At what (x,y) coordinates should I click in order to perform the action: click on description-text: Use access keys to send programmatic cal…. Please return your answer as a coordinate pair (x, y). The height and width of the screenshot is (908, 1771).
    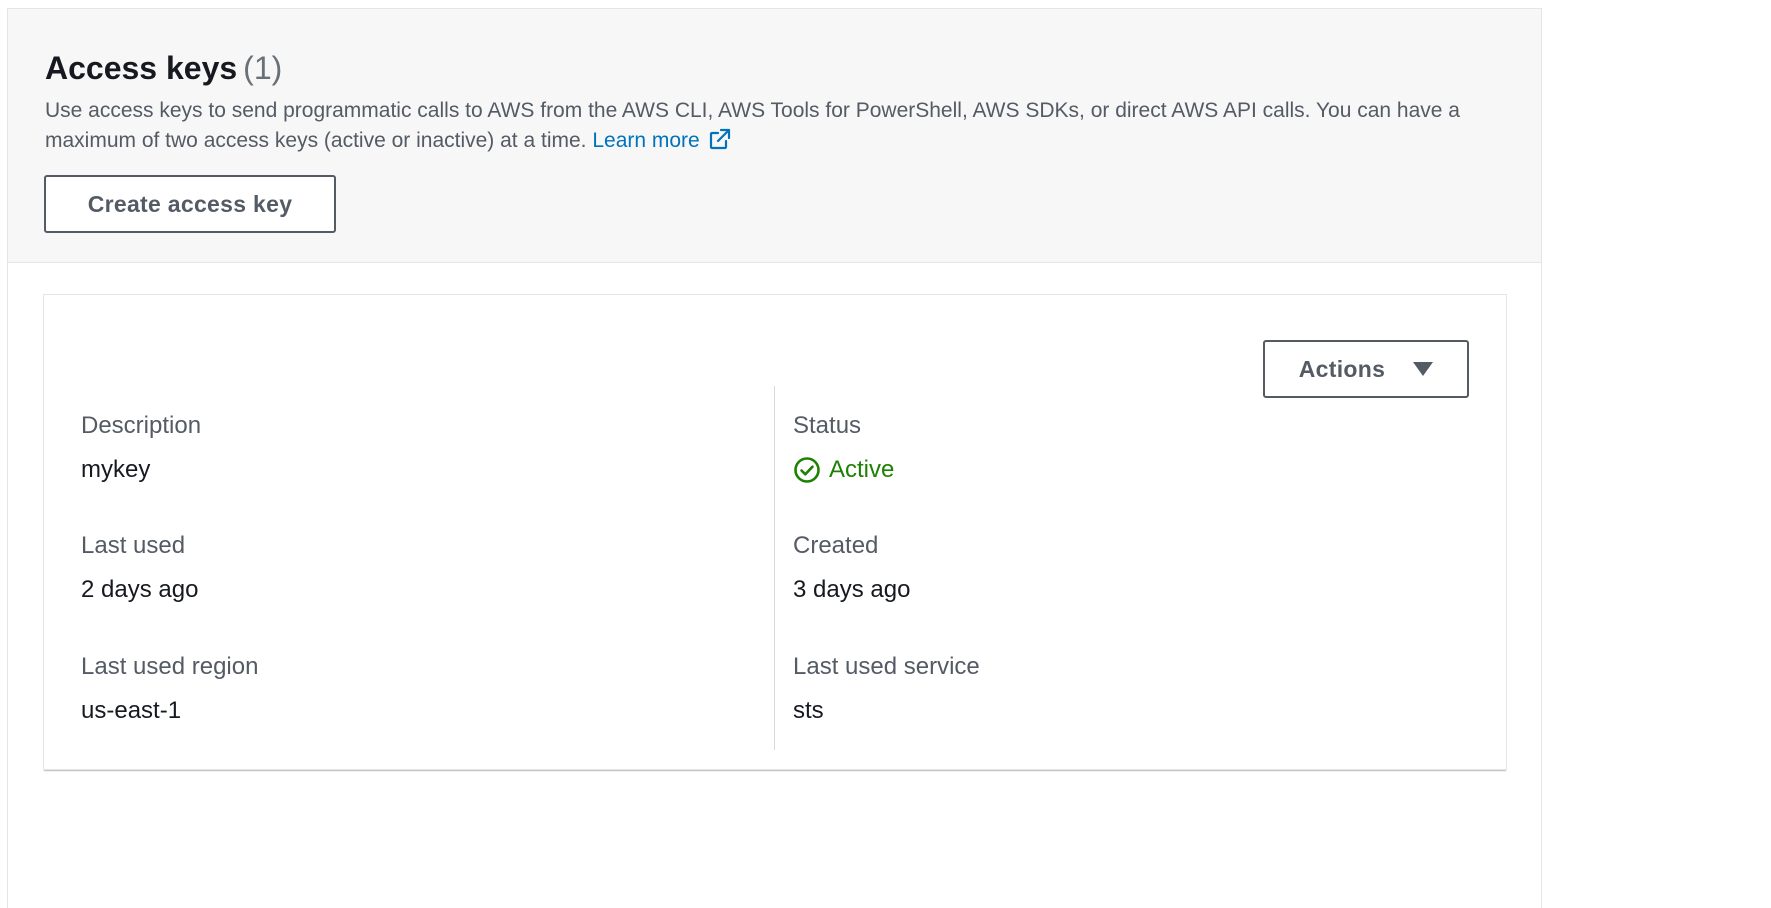
    Looking at the image, I should click on (752, 125).